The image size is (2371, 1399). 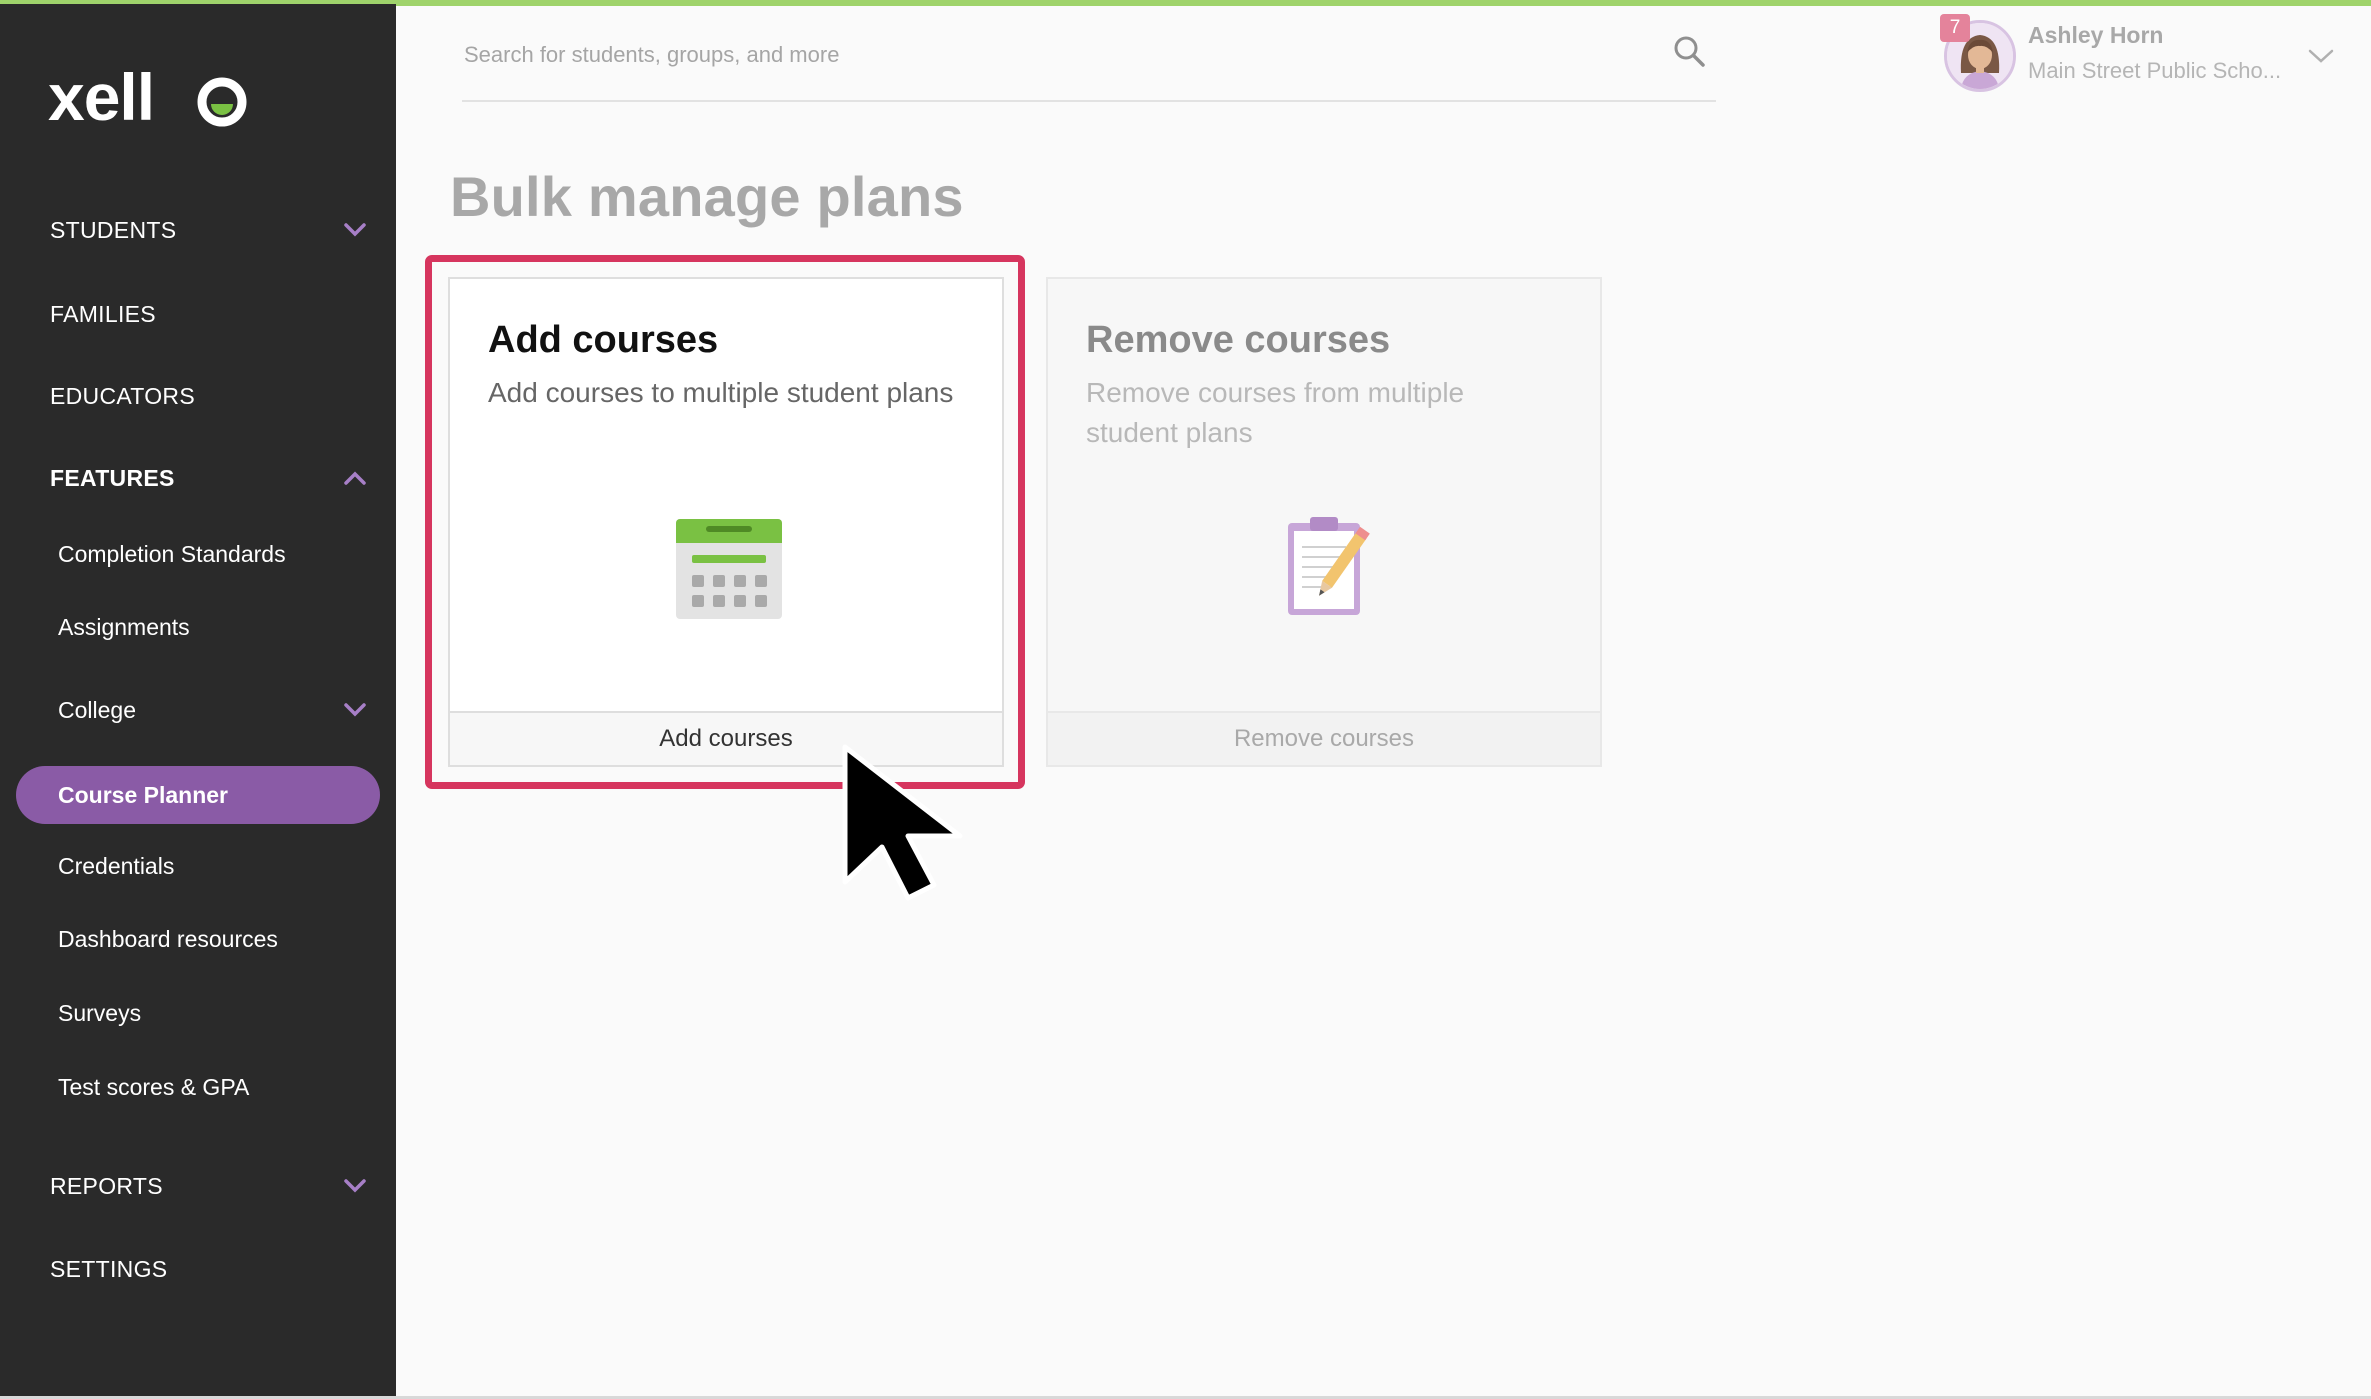 I want to click on nav-reports-label: REPORTS, so click(x=106, y=1185).